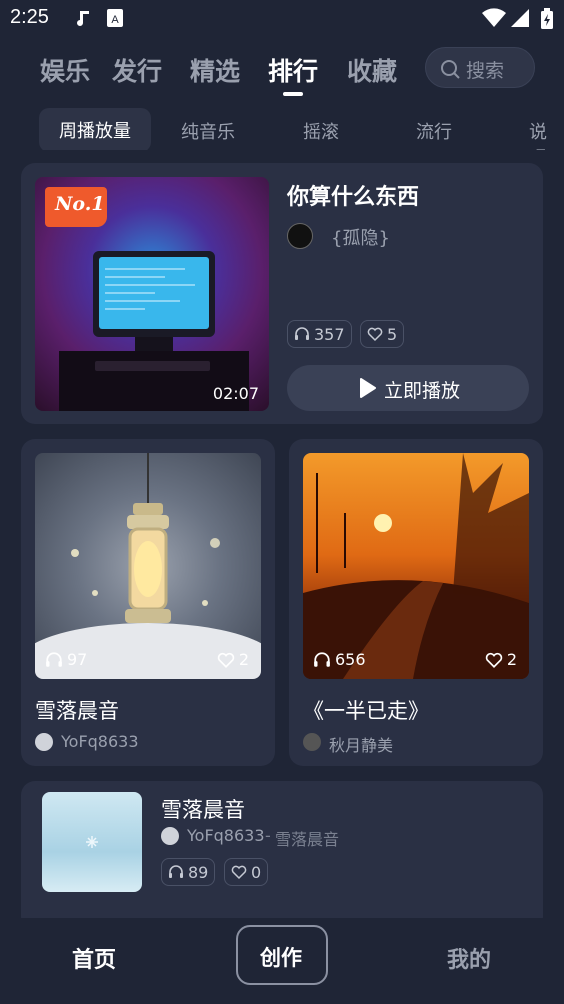  I want to click on rank-badge-text: No.1, so click(80, 204).